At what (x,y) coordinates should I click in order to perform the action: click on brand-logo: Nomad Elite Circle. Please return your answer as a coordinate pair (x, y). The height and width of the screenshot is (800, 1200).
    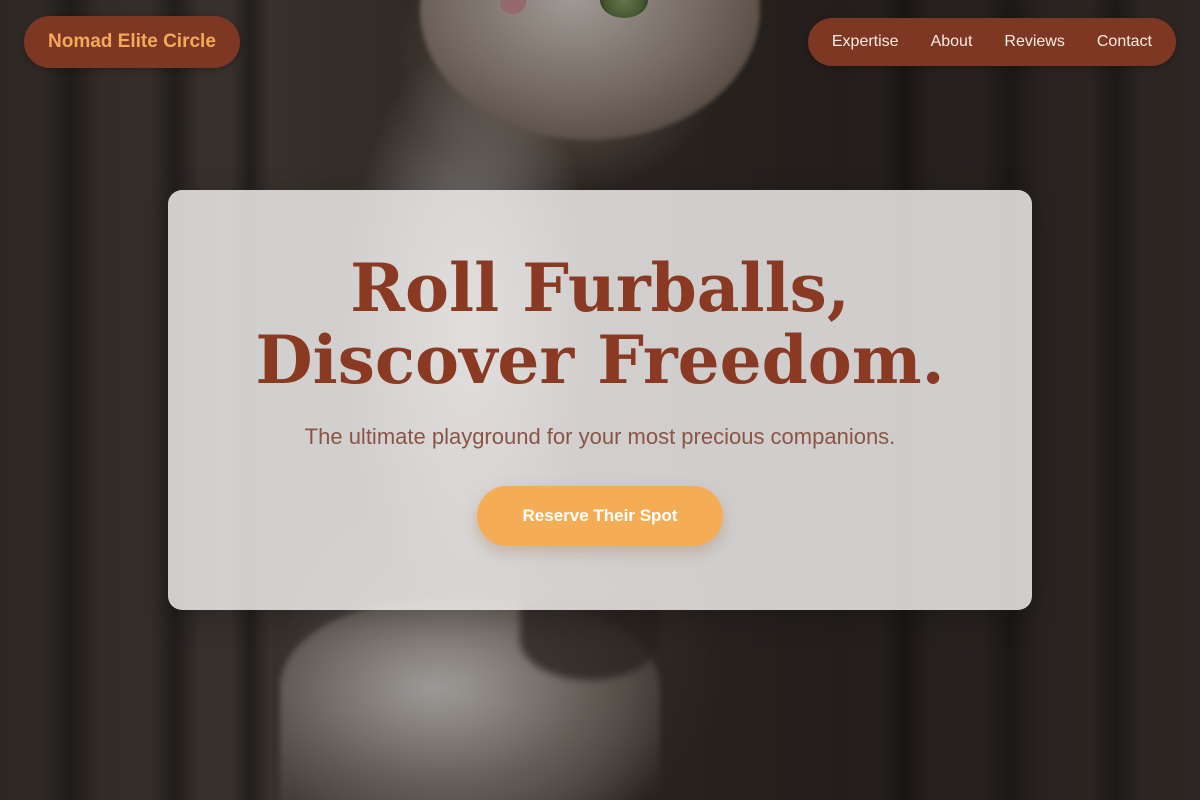
    Looking at the image, I should click on (132, 42).